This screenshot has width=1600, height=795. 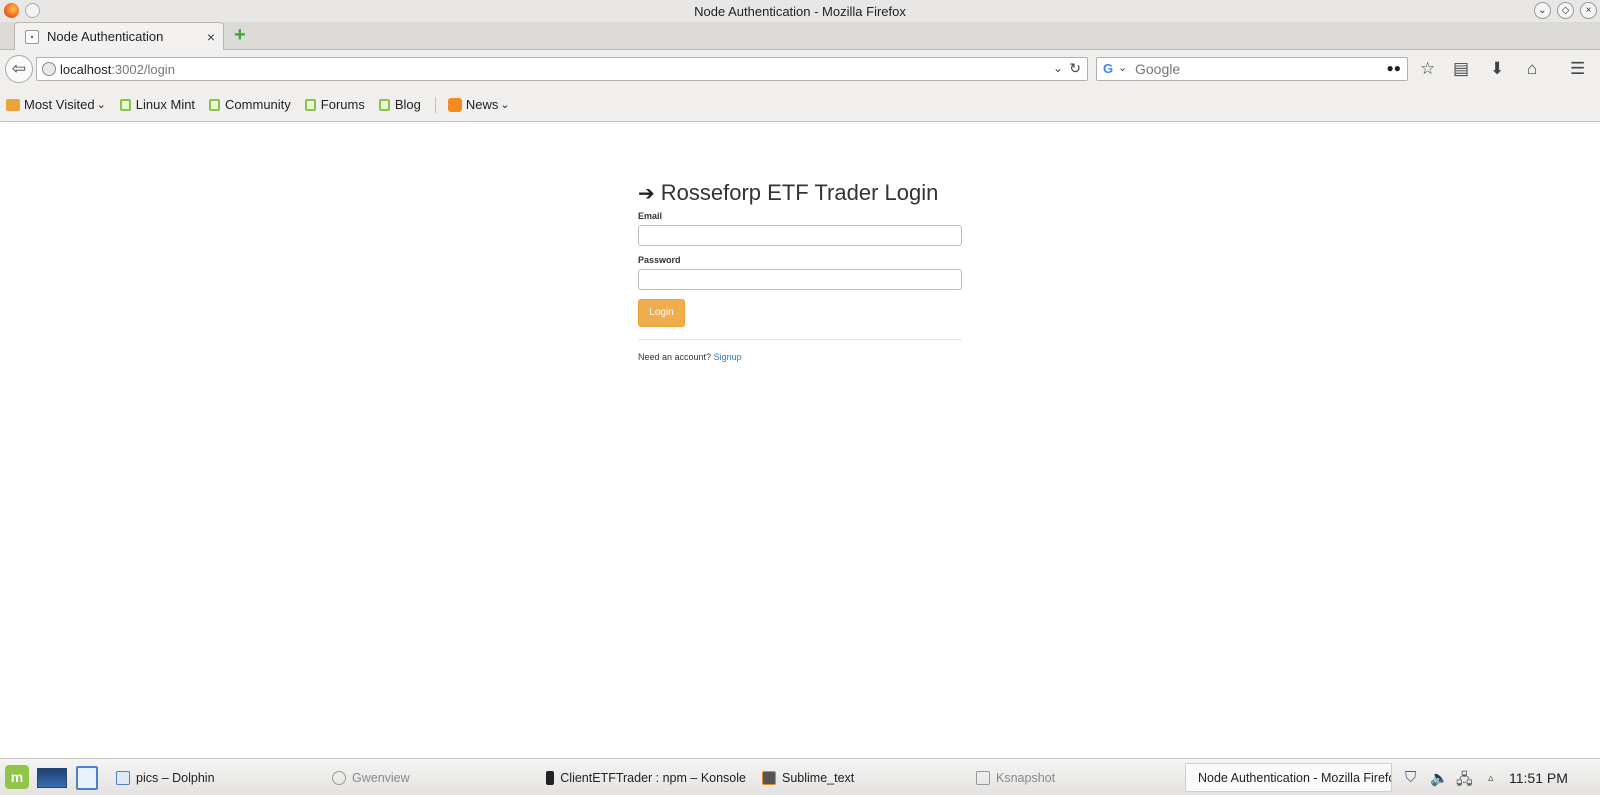 What do you see at coordinates (728, 357) in the screenshot?
I see `signup-link: Signup` at bounding box center [728, 357].